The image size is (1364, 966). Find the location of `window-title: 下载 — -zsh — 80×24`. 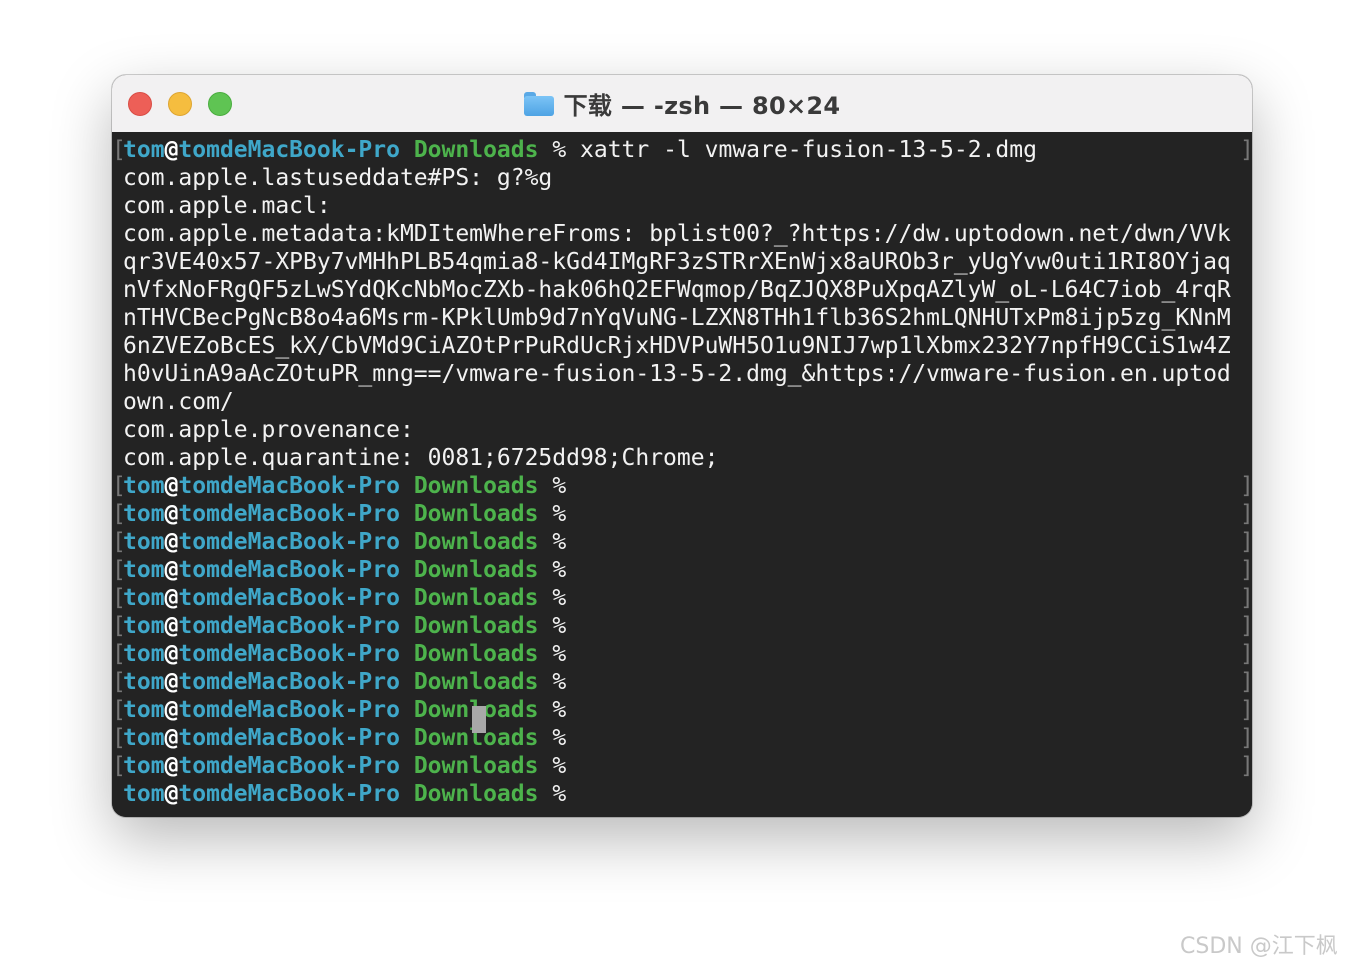

window-title: 下载 — -zsh — 80×24 is located at coordinates (702, 106).